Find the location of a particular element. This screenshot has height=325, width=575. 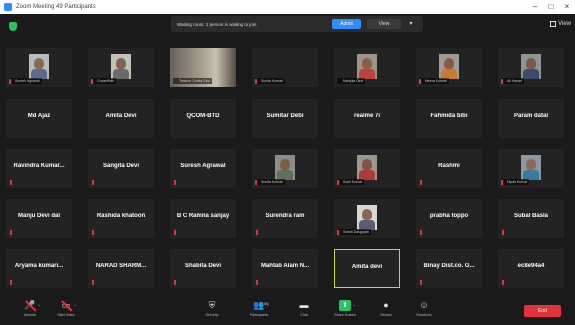

reactions-icon: ☺ is located at coordinates (424, 305).